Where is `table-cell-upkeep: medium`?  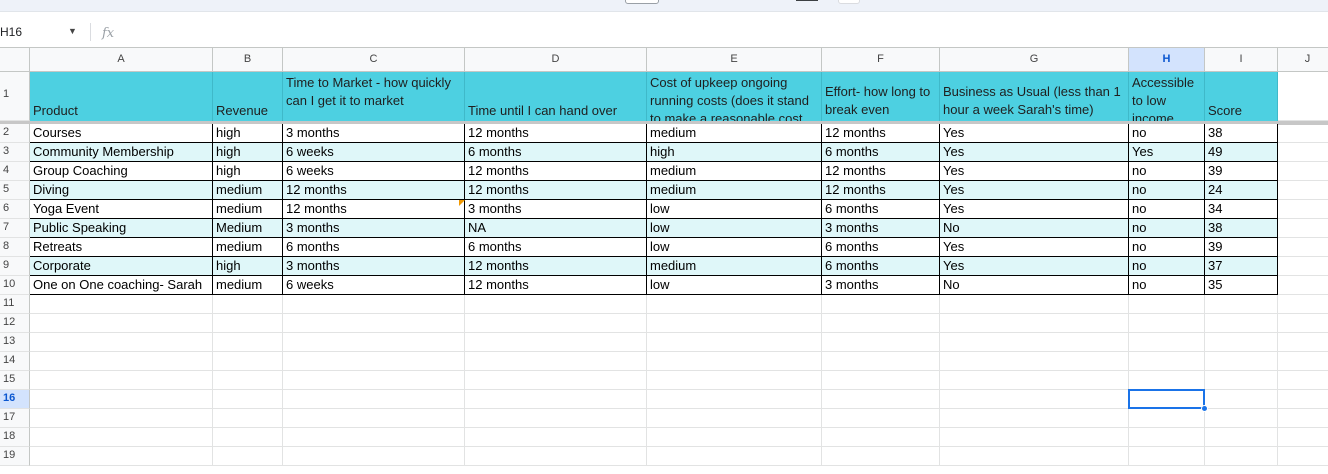
table-cell-upkeep: medium is located at coordinates (734, 190).